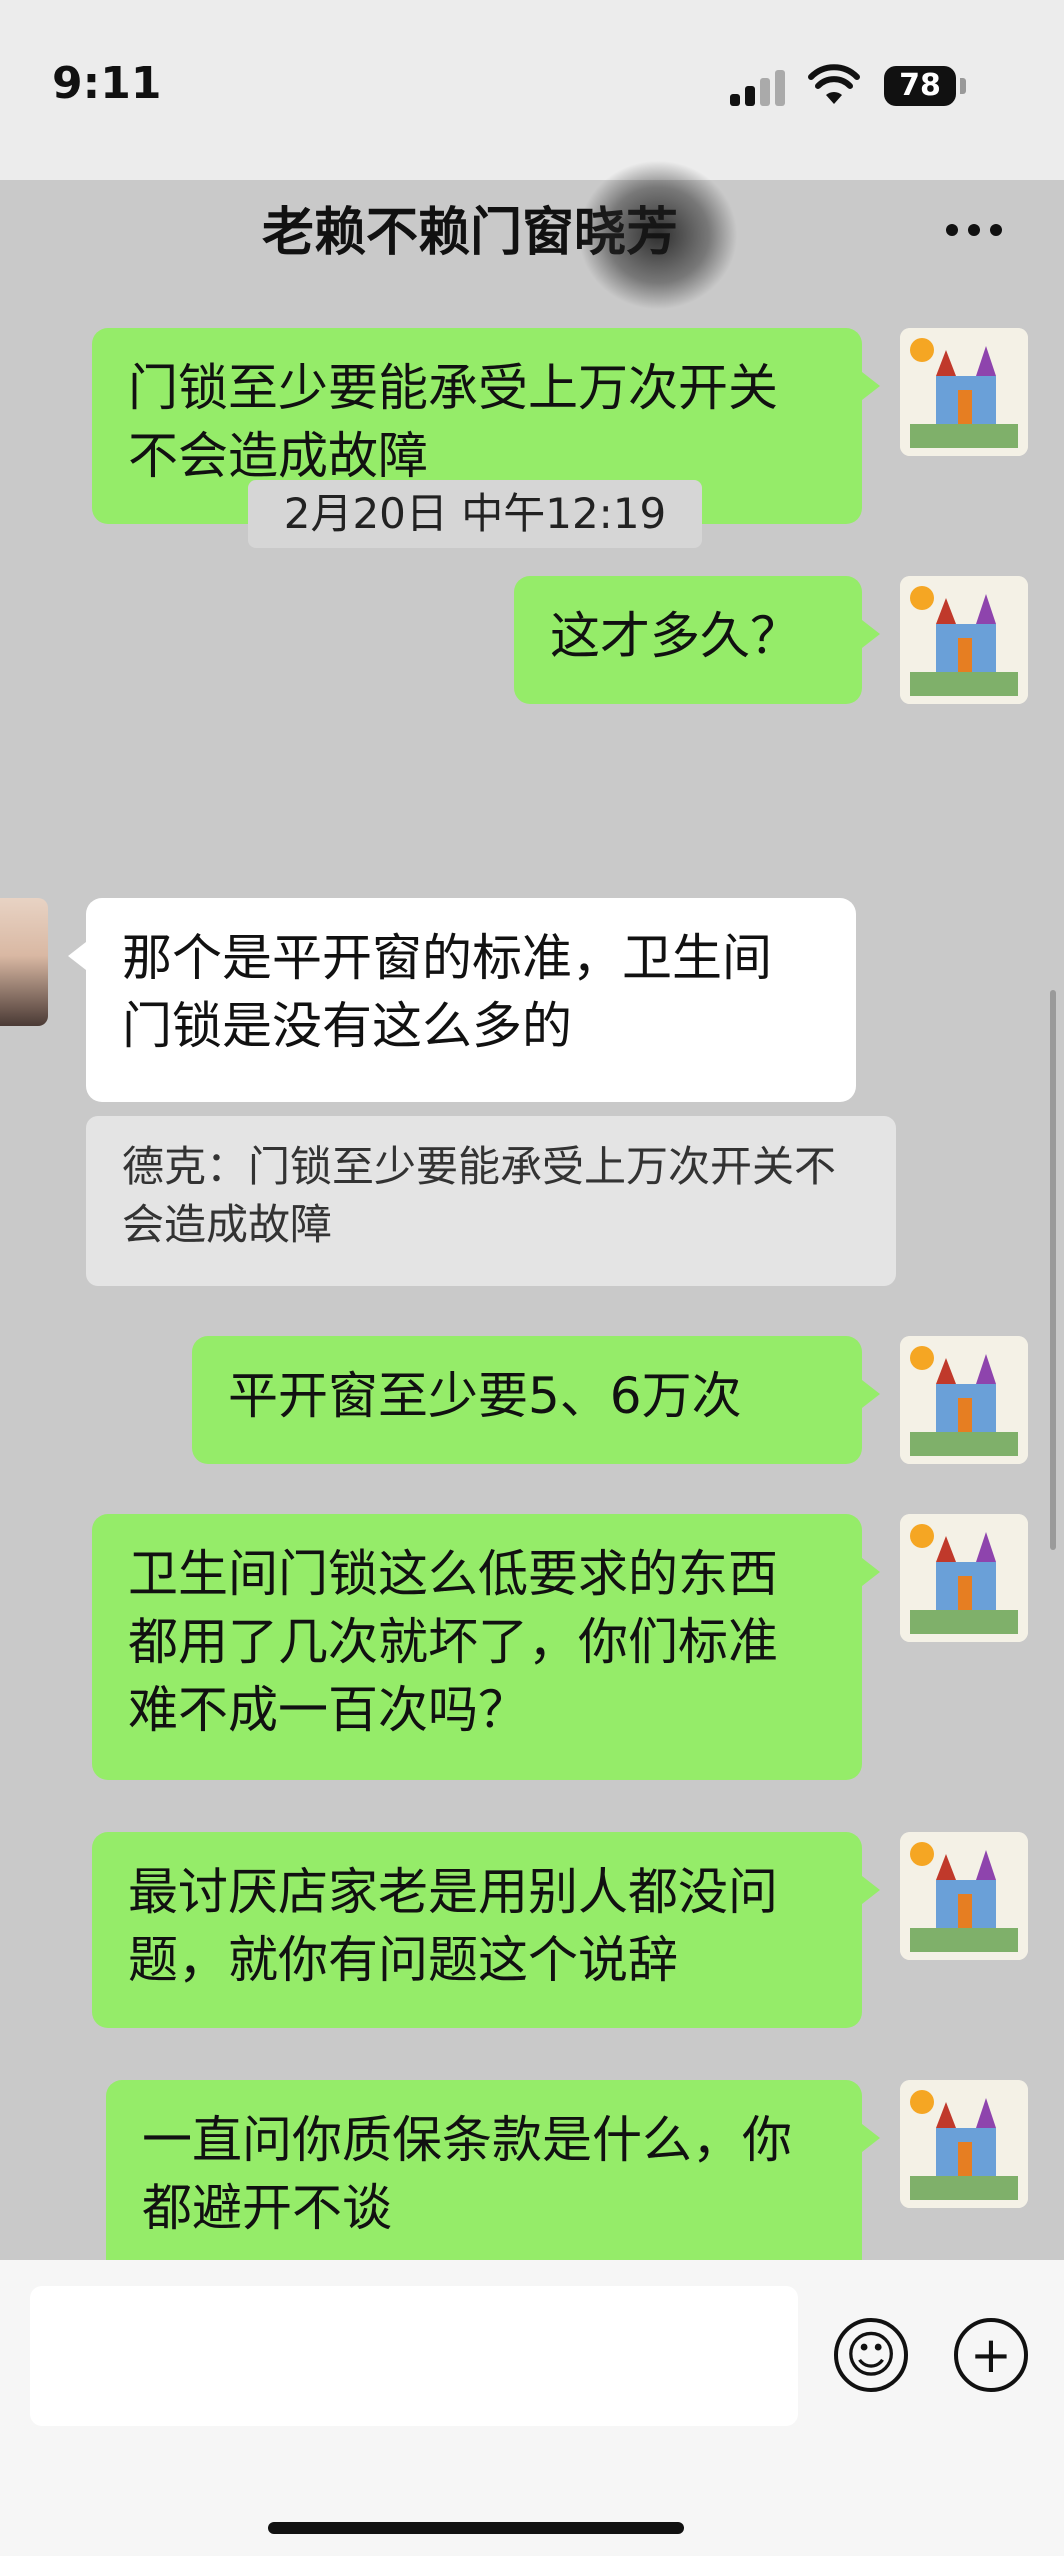 This screenshot has height=2556, width=1064. What do you see at coordinates (469, 233) in the screenshot?
I see `chat-title: 老赖不赖门窗晓芳` at bounding box center [469, 233].